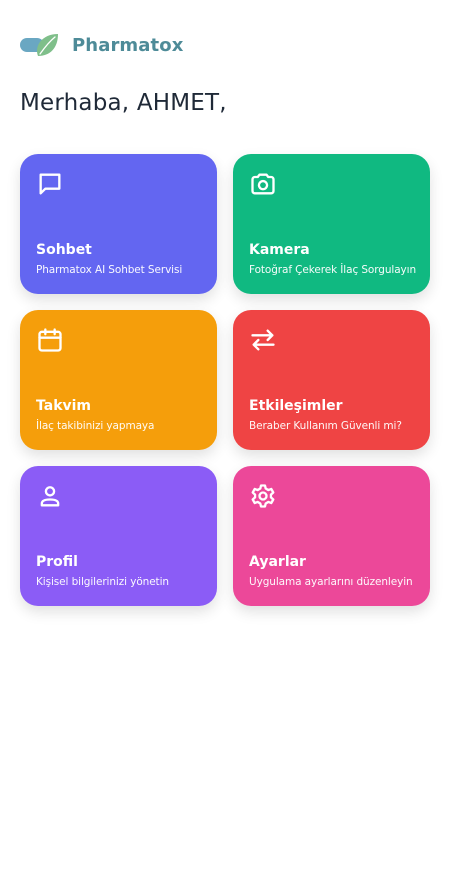 The height and width of the screenshot is (891, 449). I want to click on card-title: Profil, so click(57, 562).